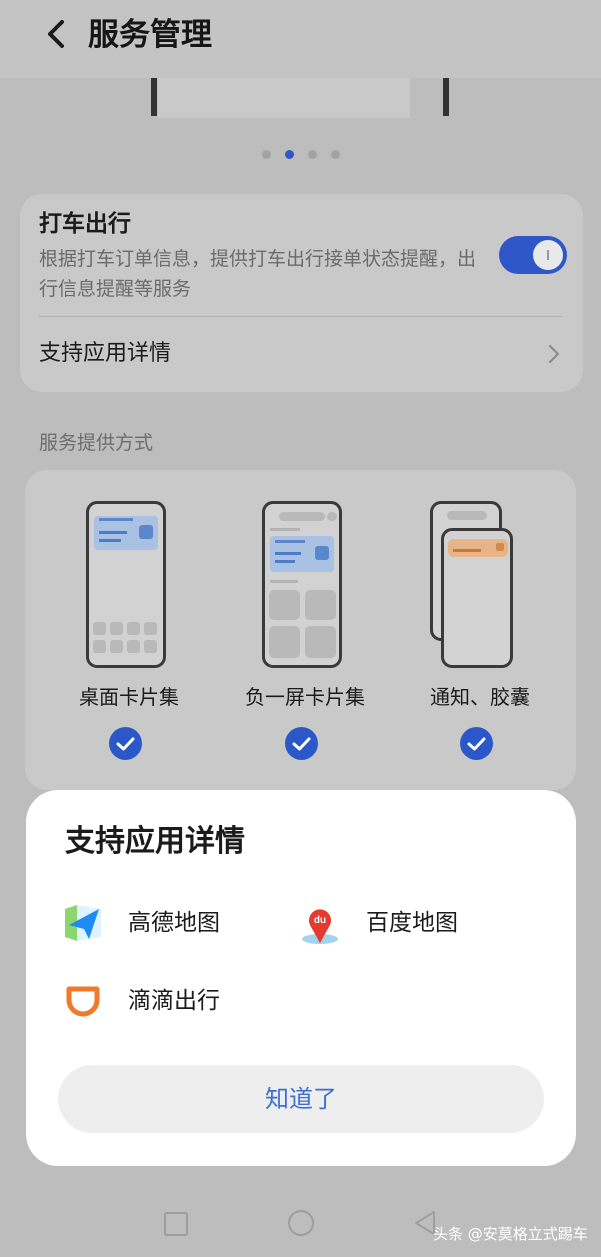 The width and height of the screenshot is (601, 1257). I want to click on back-button, so click(58, 34).